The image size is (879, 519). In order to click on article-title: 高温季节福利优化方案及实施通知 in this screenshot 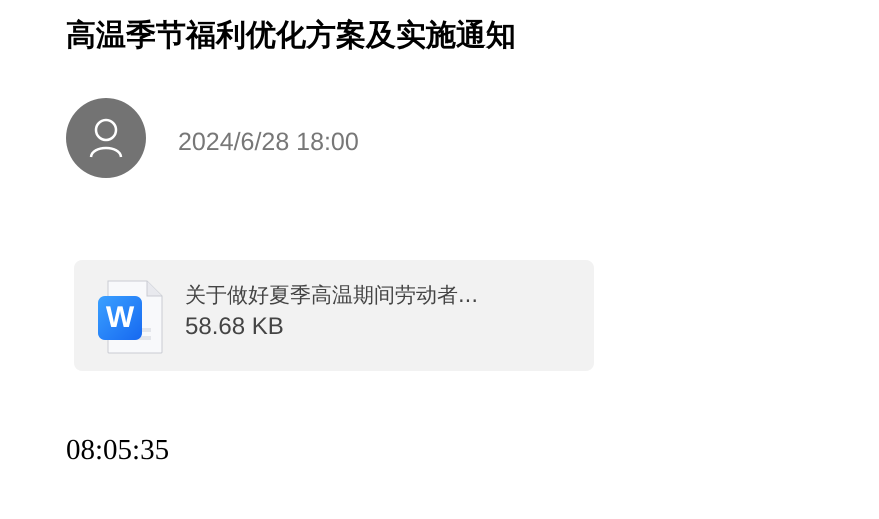, I will do `click(291, 36)`.